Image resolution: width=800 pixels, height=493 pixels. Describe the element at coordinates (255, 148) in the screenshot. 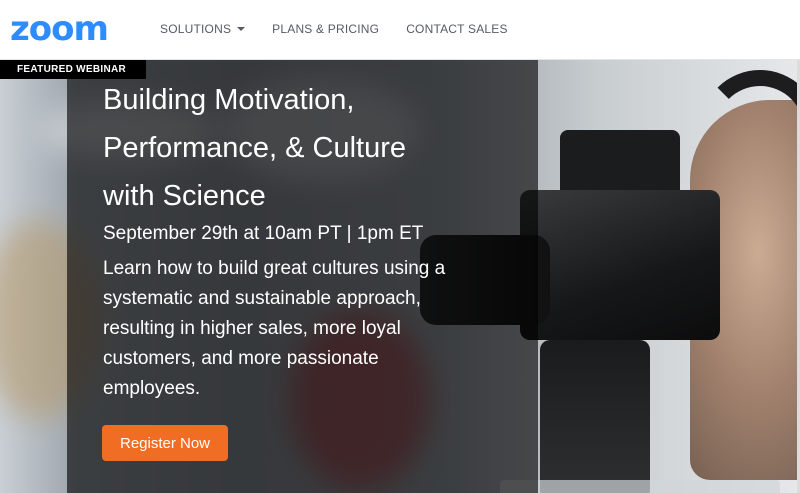

I see `title-line: Performance, & Culture` at that location.